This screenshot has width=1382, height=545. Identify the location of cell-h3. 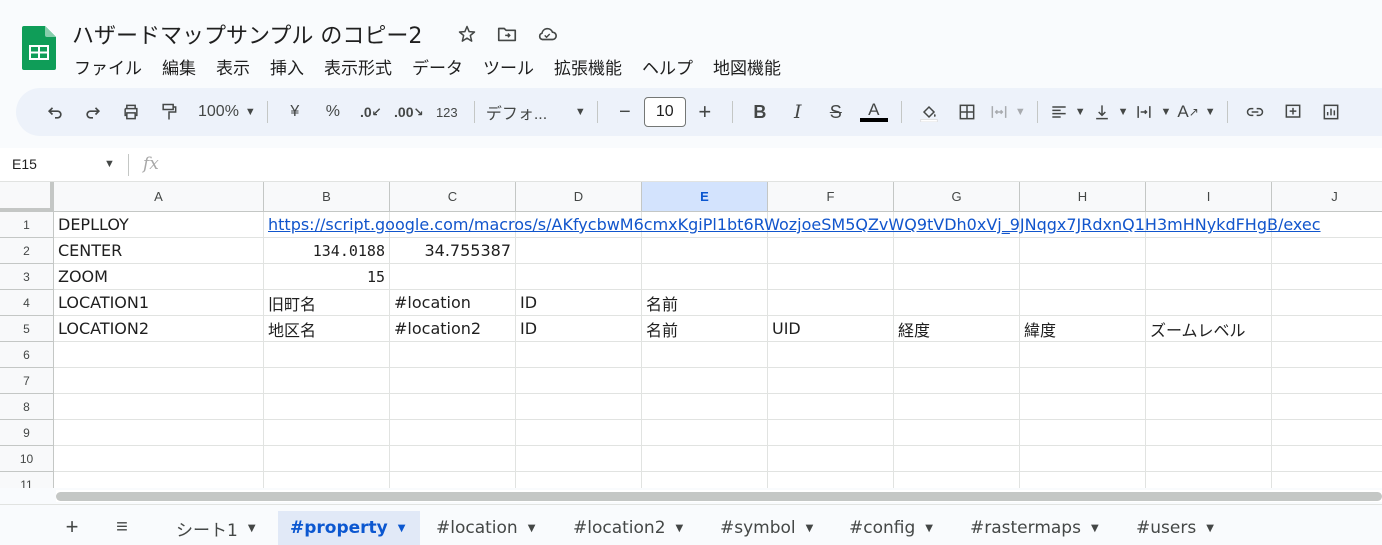
(1083, 277).